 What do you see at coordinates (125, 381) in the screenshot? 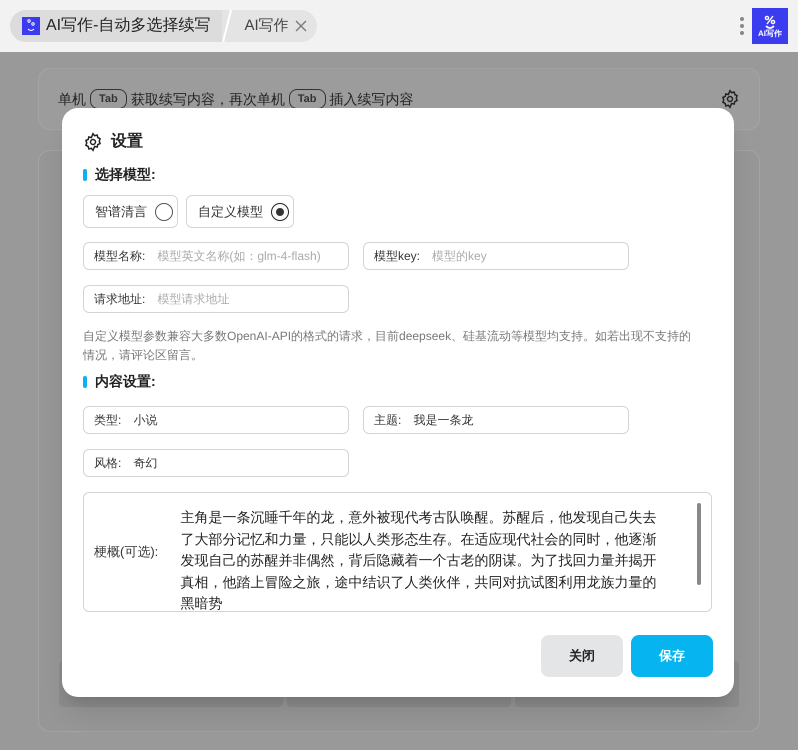
I see `section-heading: 内容设置:` at bounding box center [125, 381].